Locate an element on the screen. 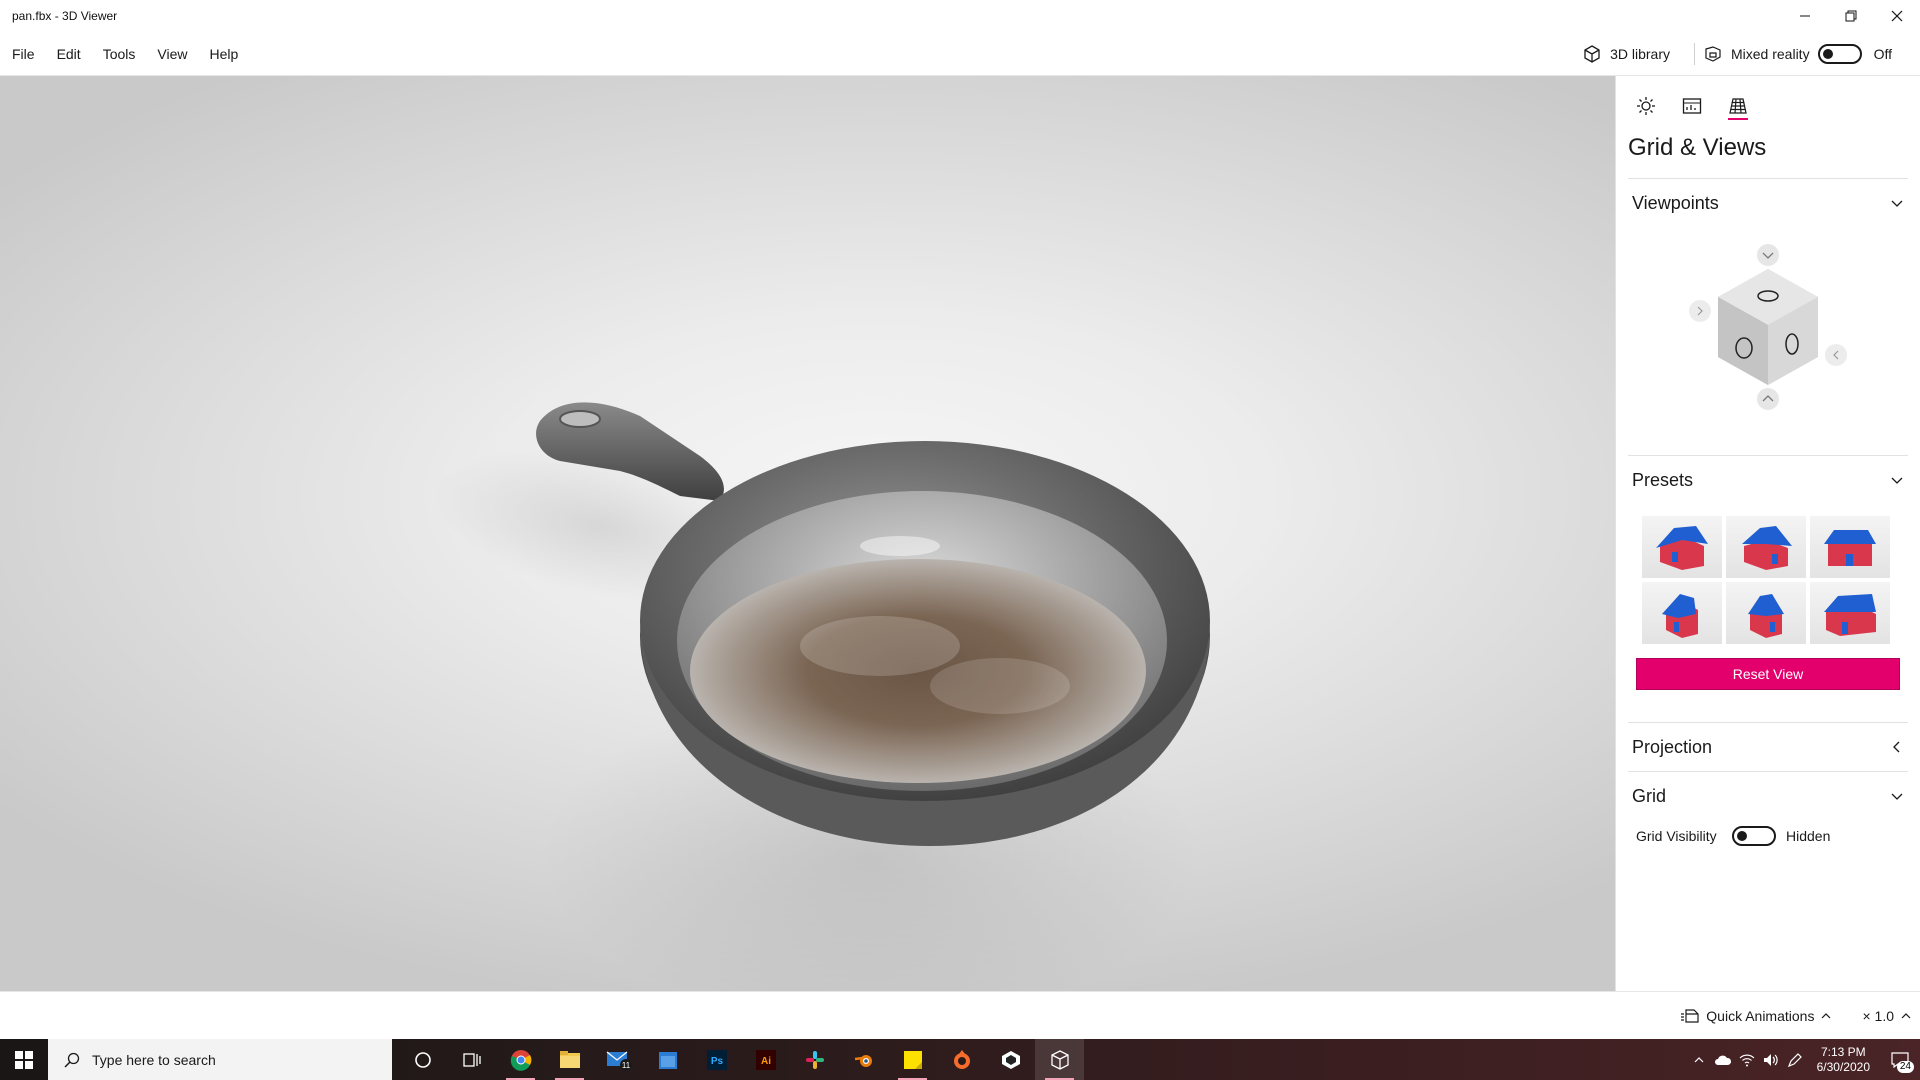 The image size is (1920, 1080). show-hidden-icons is located at coordinates (1699, 1060).